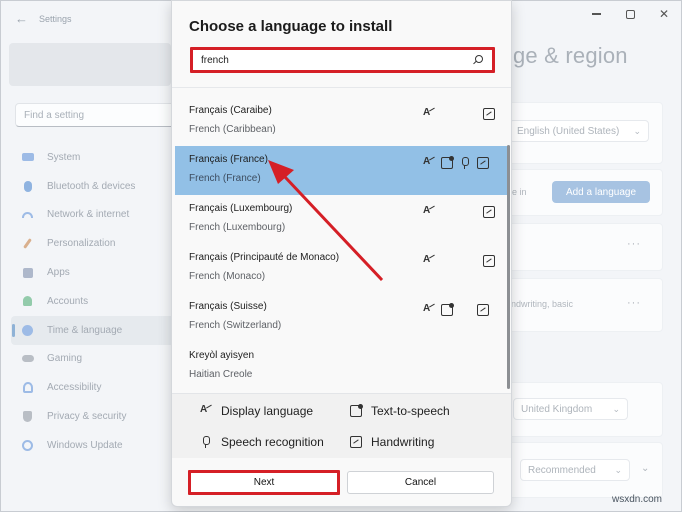 The width and height of the screenshot is (682, 512). Describe the element at coordinates (88, 215) in the screenshot. I see `nav-item-label: Network & internet` at that location.